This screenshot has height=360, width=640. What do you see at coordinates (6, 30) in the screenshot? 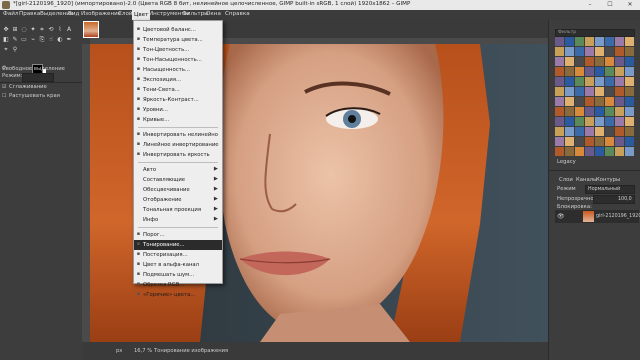
I see `move-tool-icon: ✥` at bounding box center [6, 30].